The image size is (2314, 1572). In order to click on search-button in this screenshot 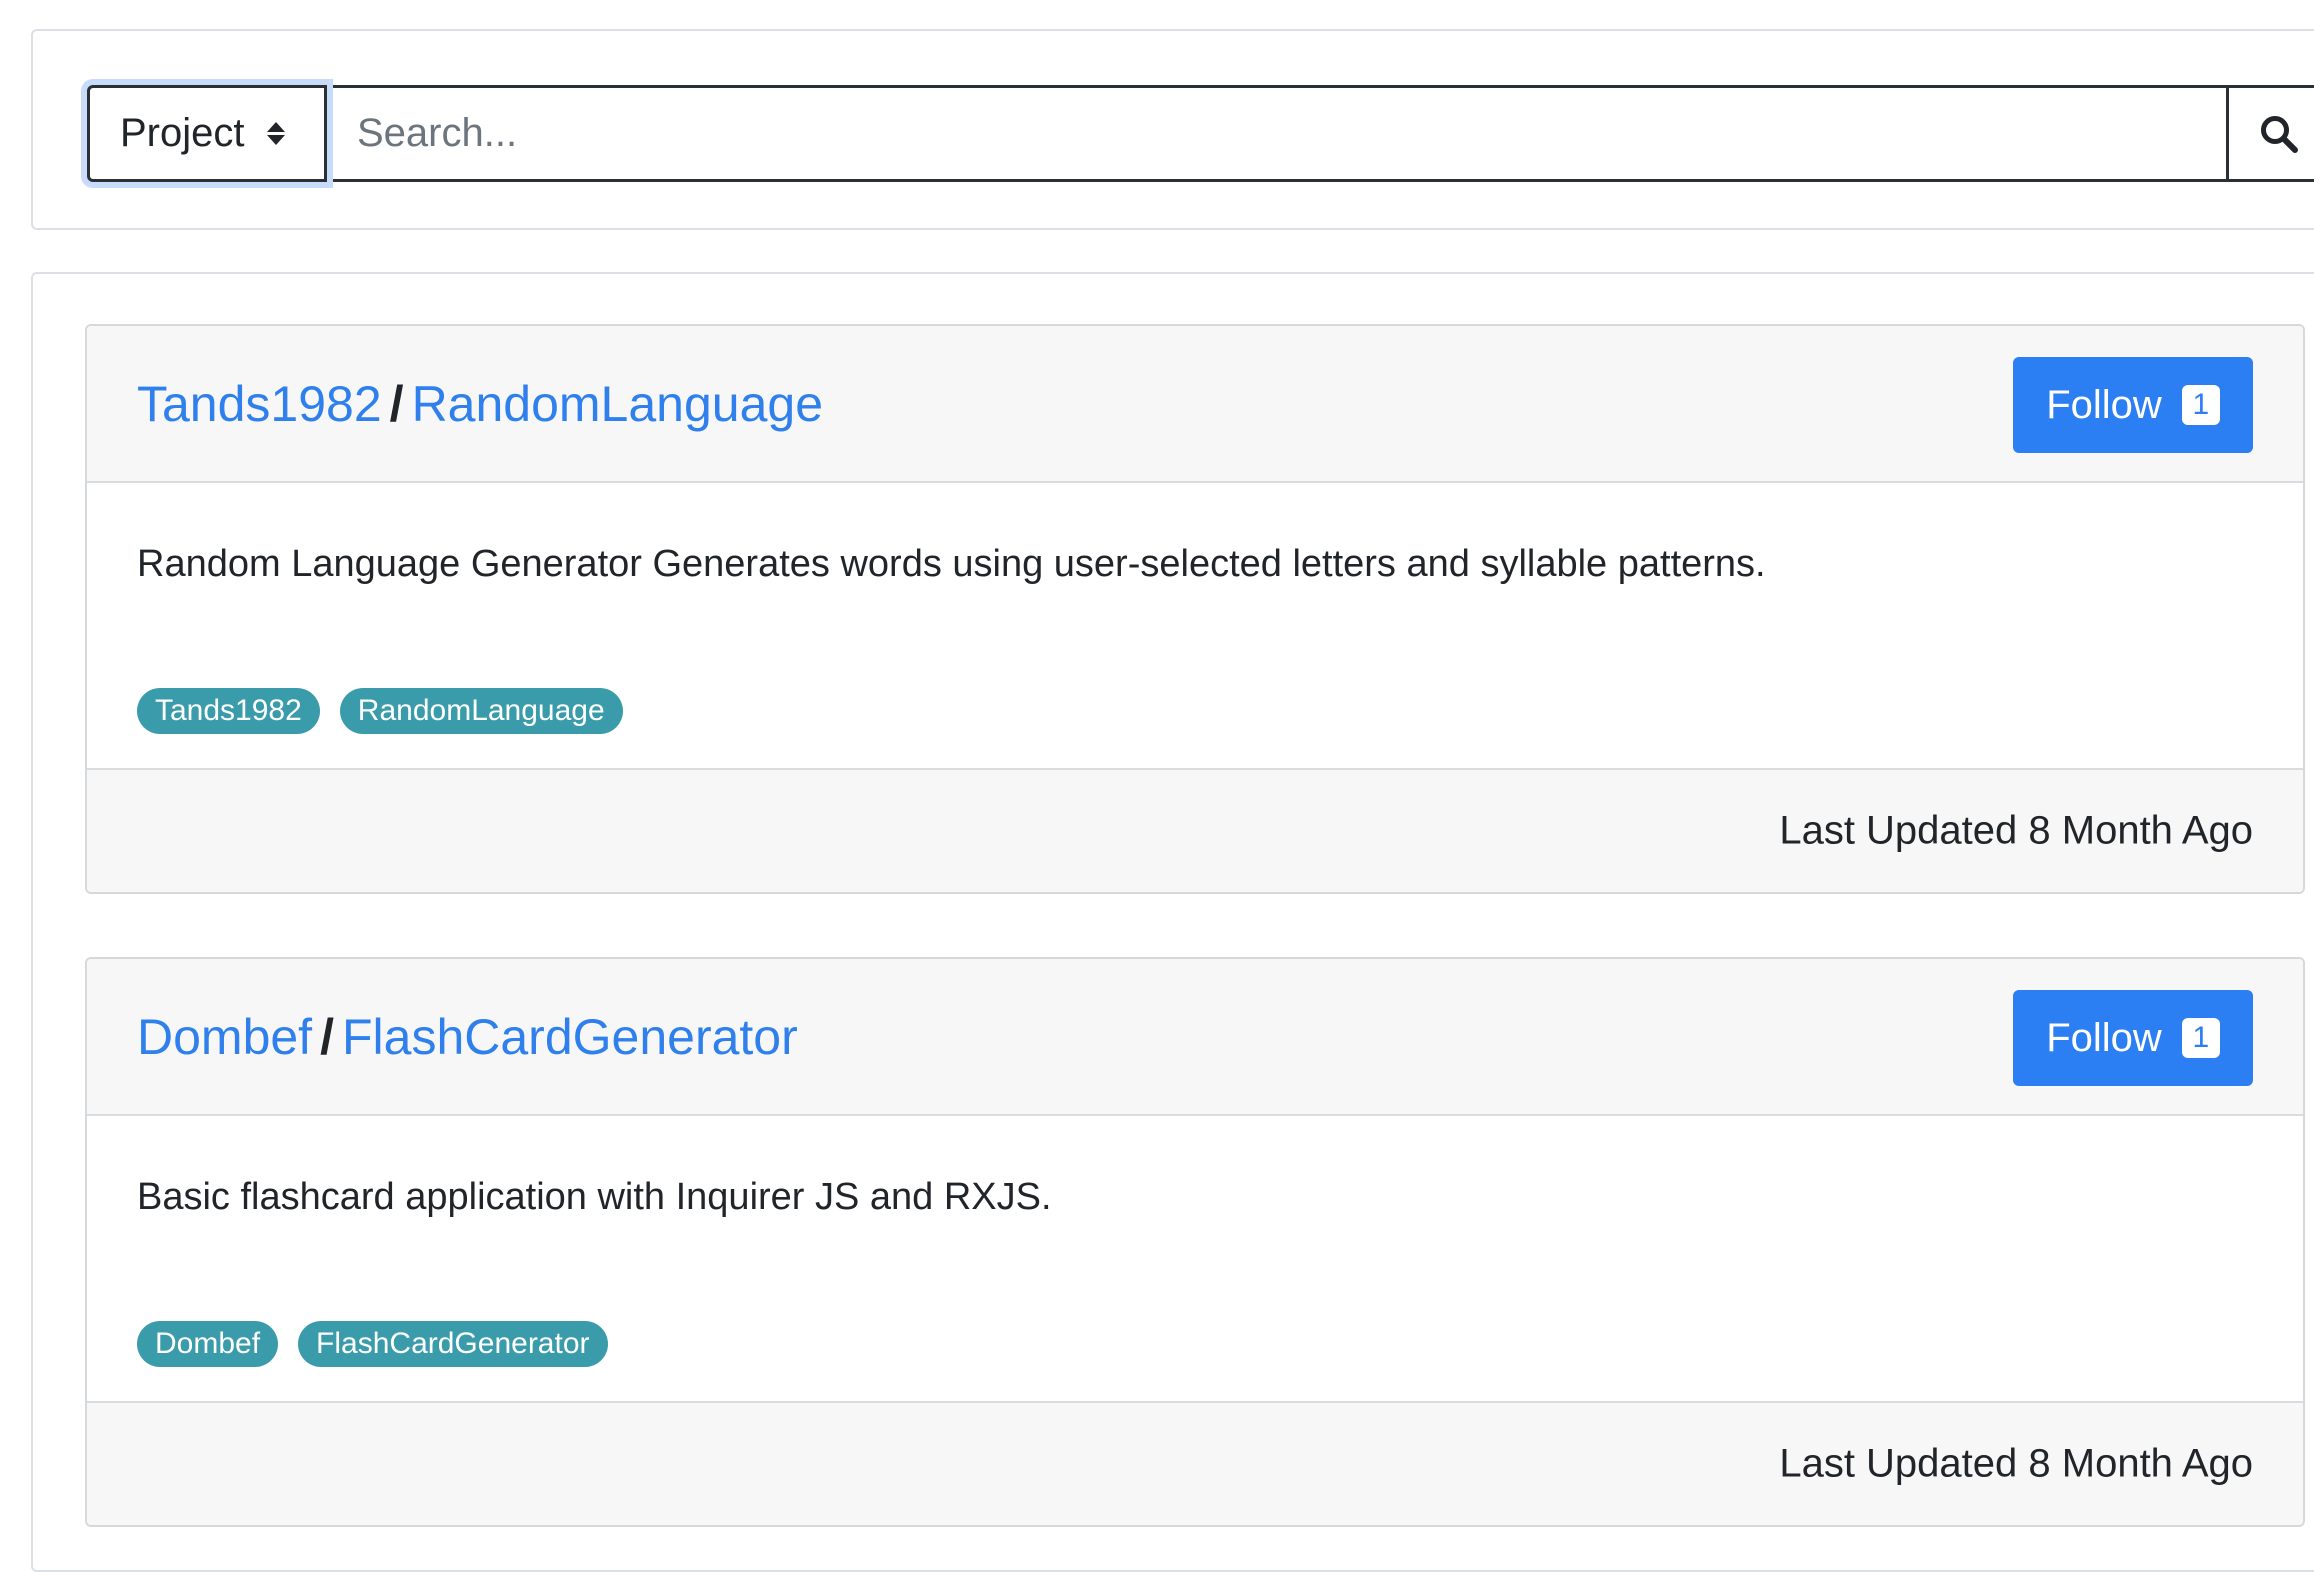, I will do `click(2270, 133)`.